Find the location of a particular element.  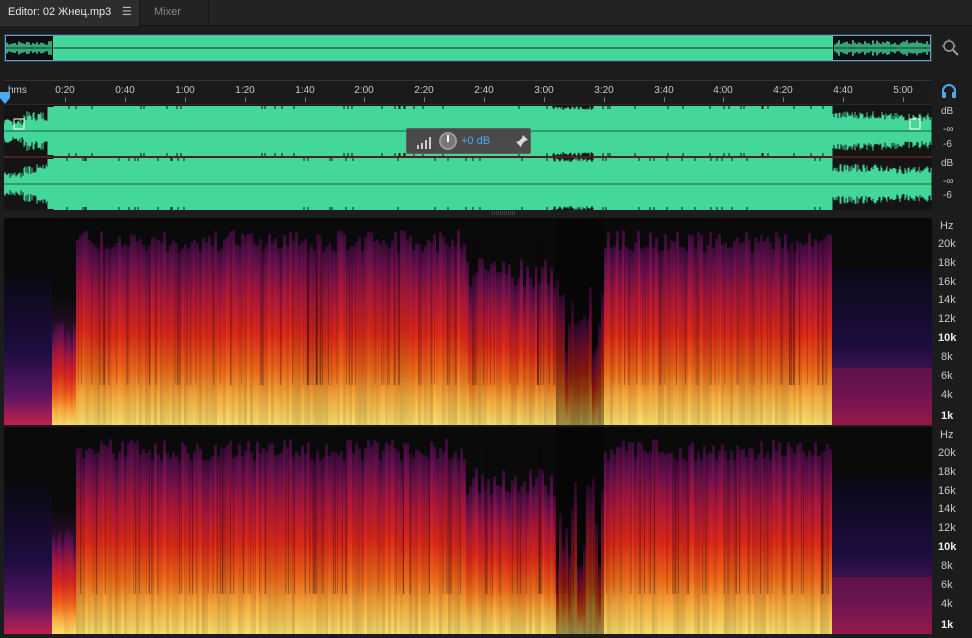

tab-bar: Editor: 02 Жнец.mp3 ☰ Mixer is located at coordinates (486, 13).